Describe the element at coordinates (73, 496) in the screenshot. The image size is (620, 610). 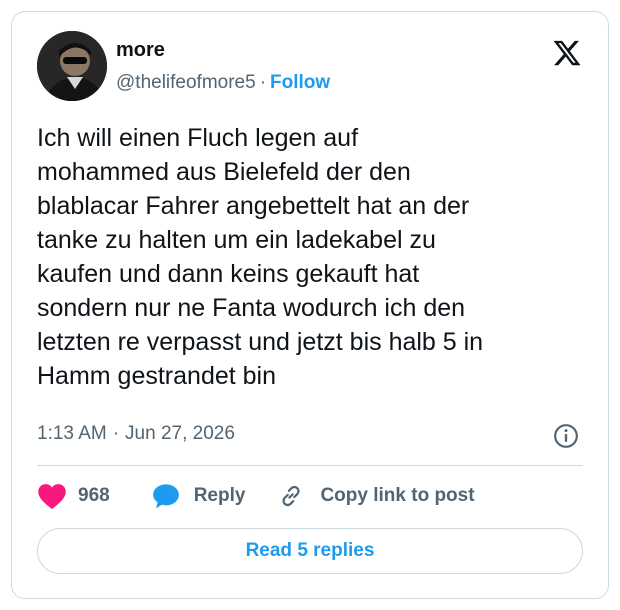
I see `like-button: 968` at that location.